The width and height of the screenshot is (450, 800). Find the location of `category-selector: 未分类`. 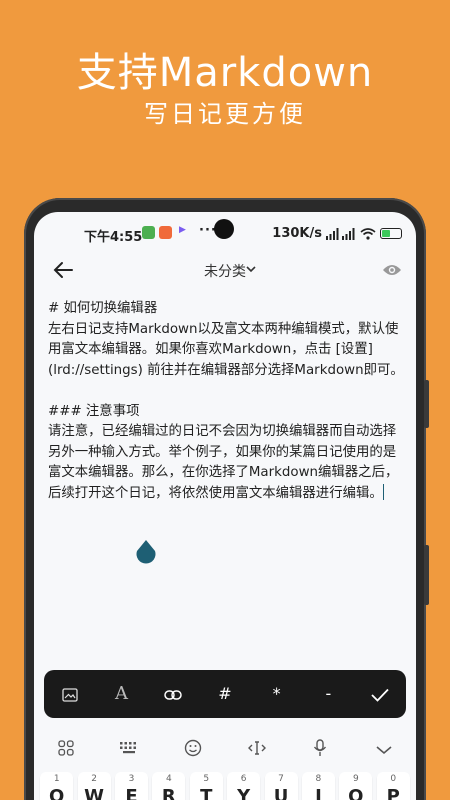

category-selector: 未分类 is located at coordinates (225, 271).